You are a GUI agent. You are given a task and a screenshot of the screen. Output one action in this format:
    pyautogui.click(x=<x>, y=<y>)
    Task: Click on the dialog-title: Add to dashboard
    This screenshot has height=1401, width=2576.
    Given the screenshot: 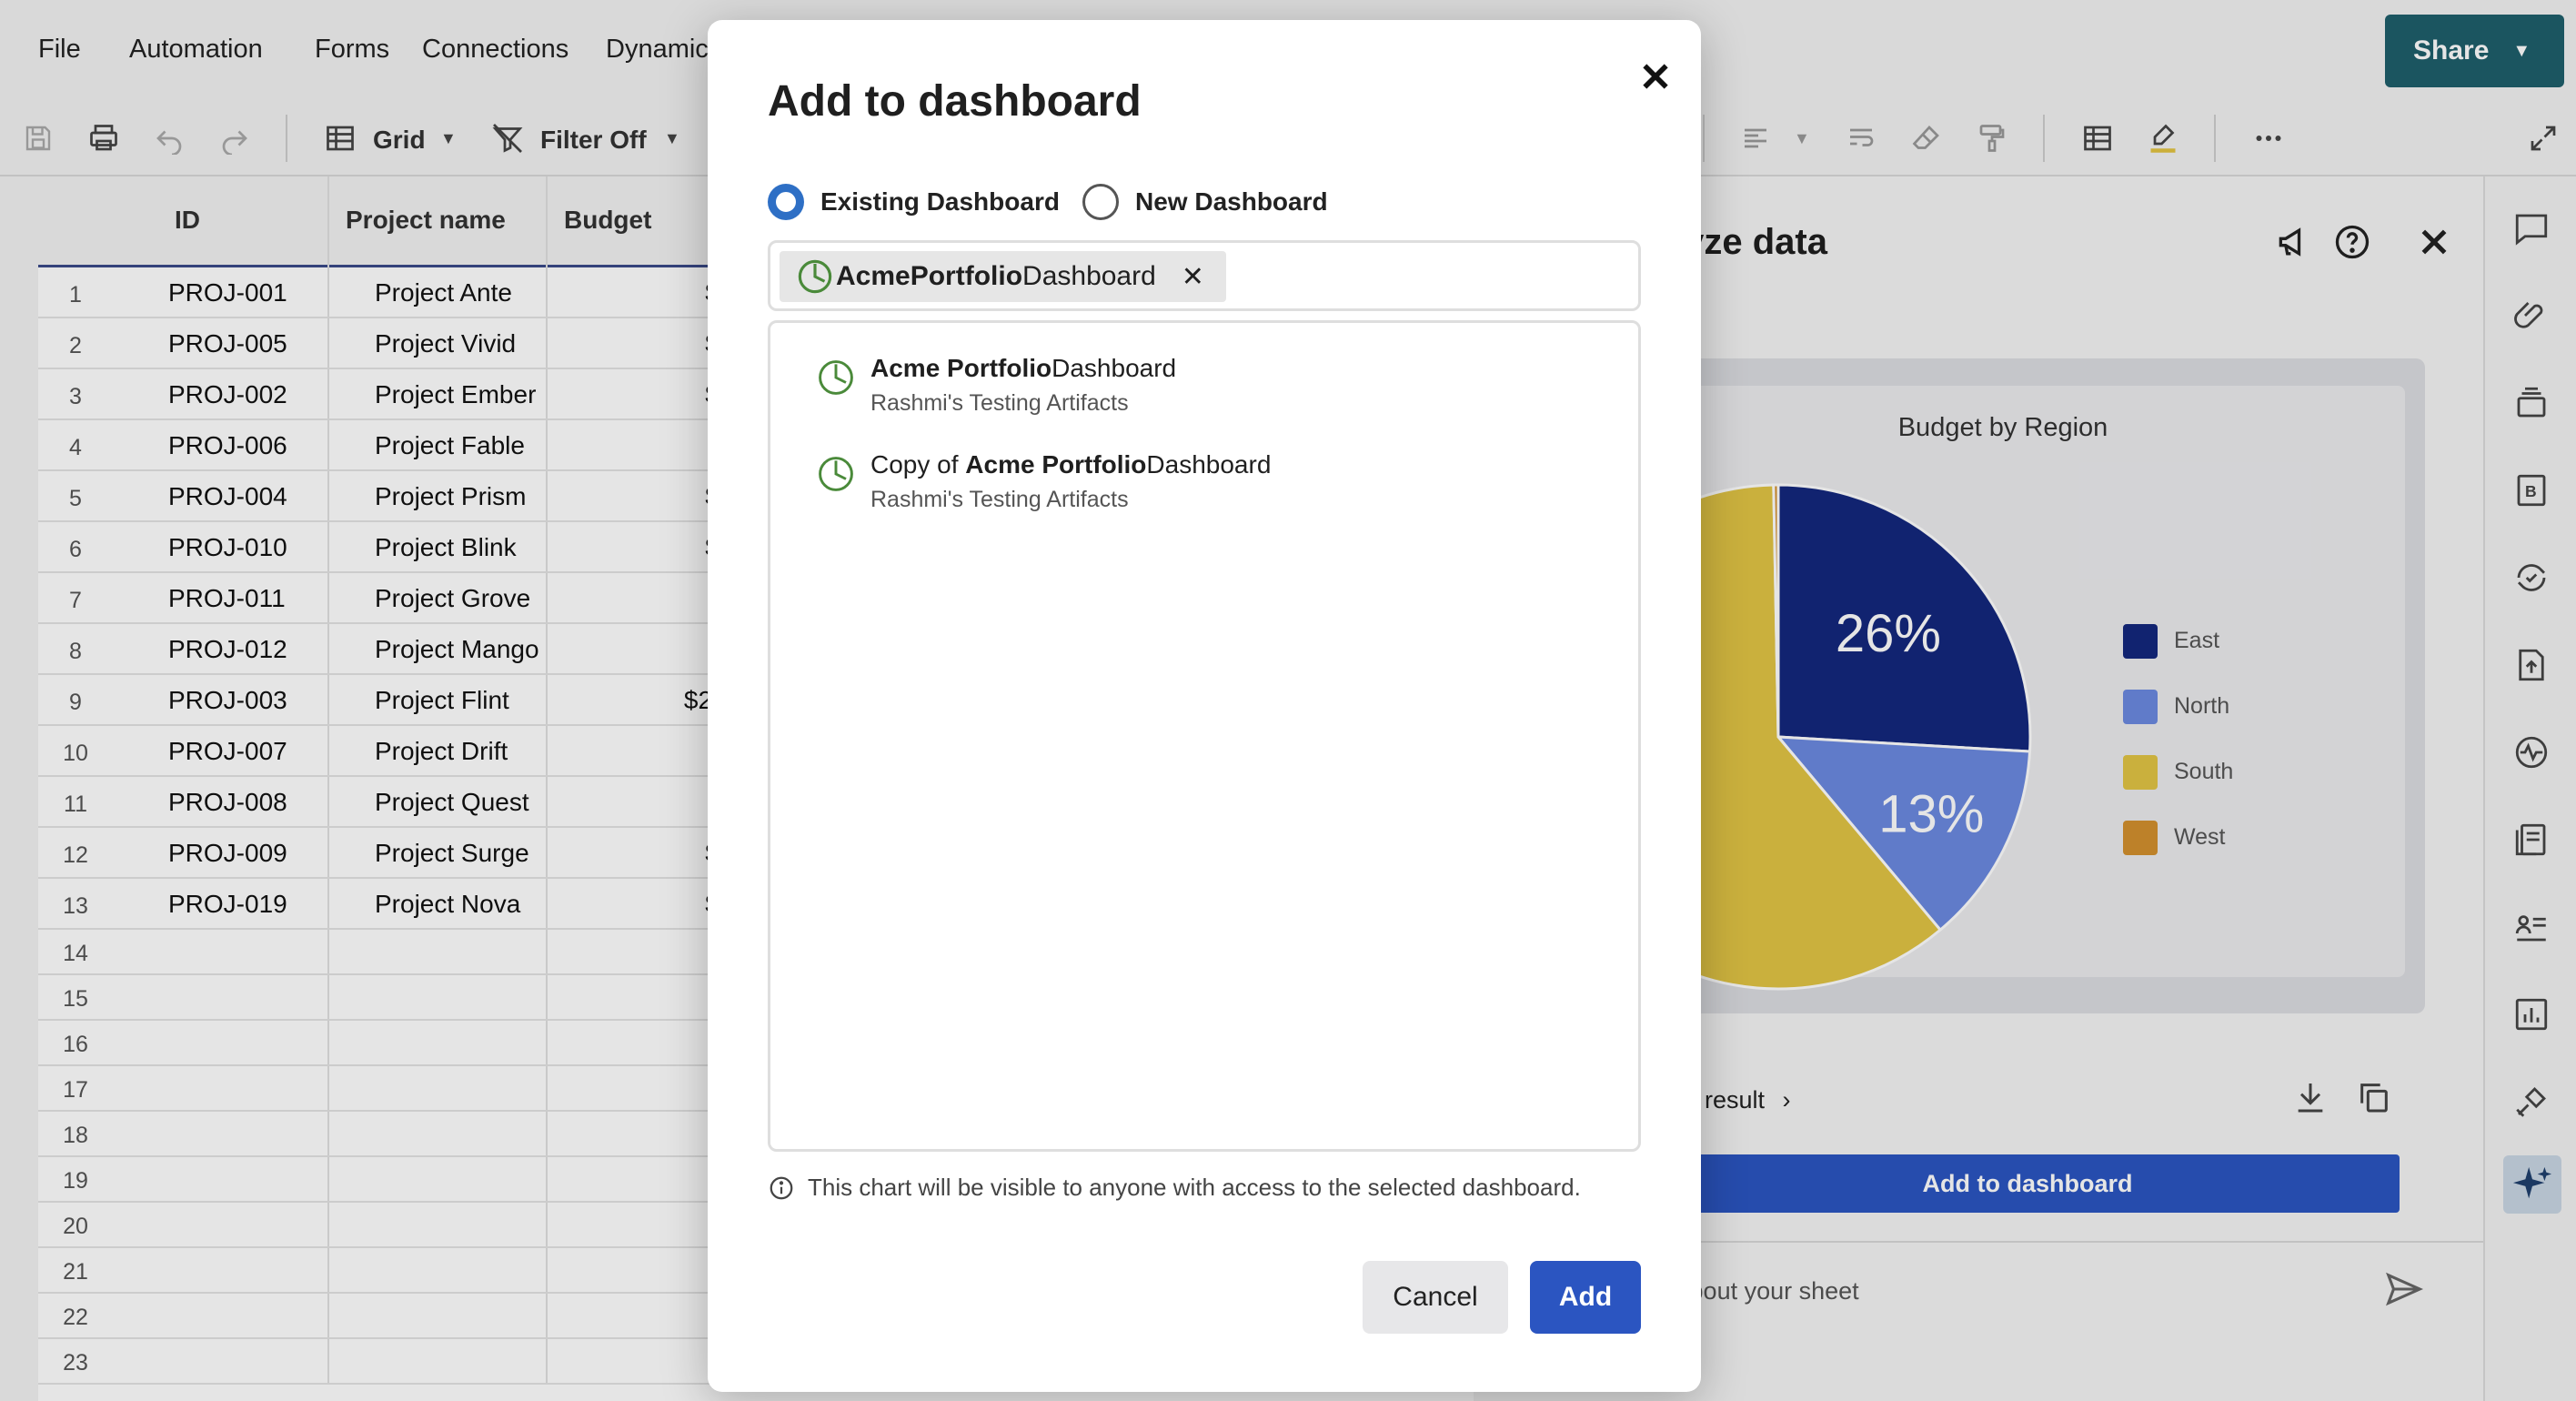 What is the action you would take?
    pyautogui.click(x=955, y=101)
    